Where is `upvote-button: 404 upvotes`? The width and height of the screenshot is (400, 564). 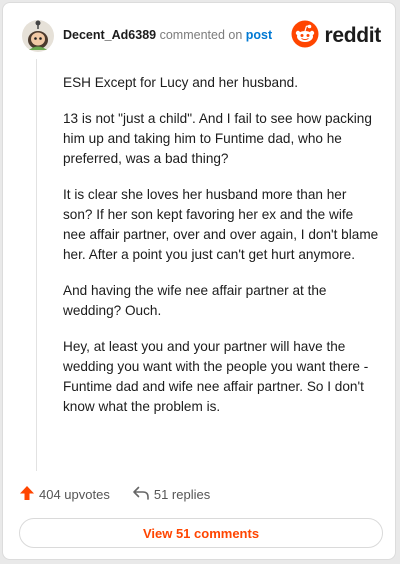
upvote-button: 404 upvotes is located at coordinates (64, 494).